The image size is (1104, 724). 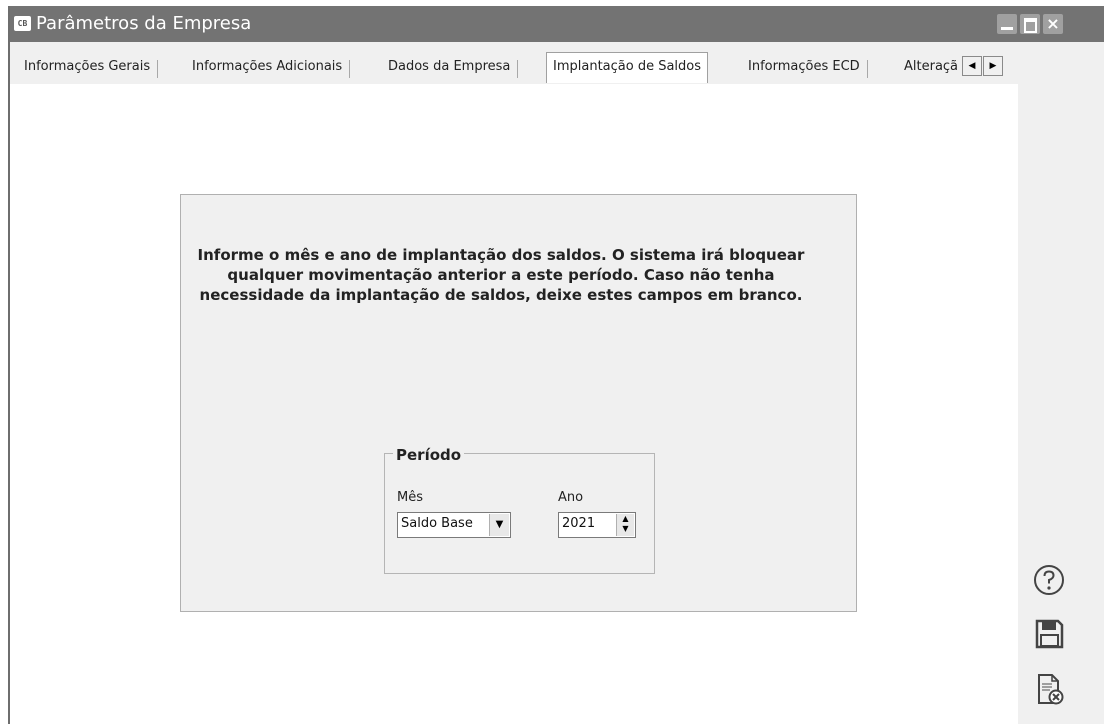 What do you see at coordinates (625, 525) in the screenshot?
I see `spin-arrows-icon: ▲ ▼` at bounding box center [625, 525].